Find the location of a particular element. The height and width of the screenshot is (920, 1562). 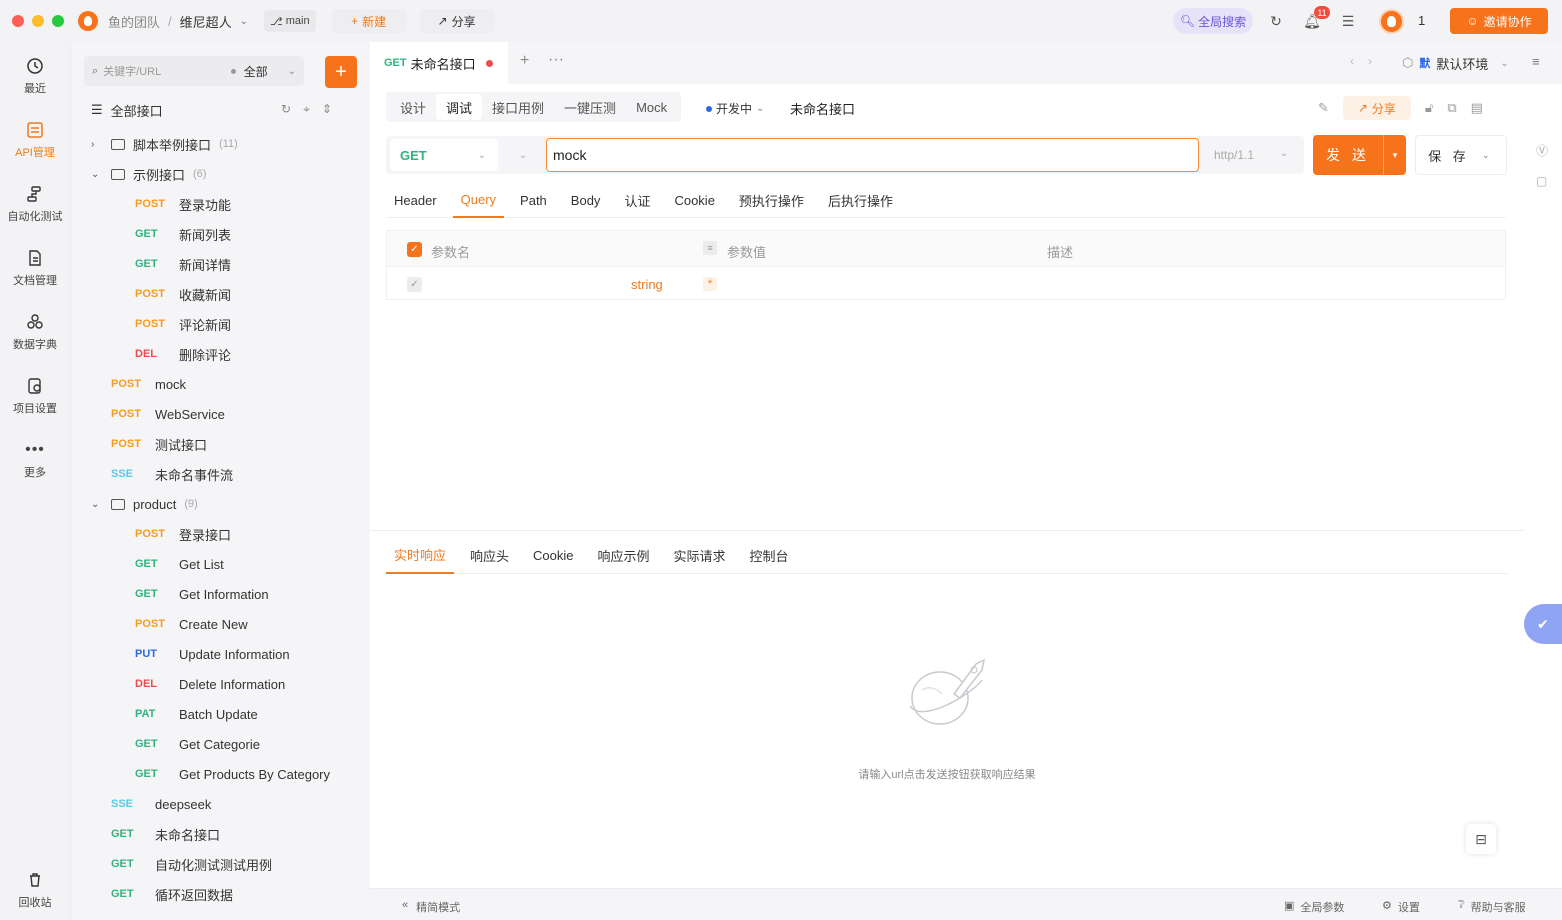

branch-selector: ⎇ main is located at coordinates (290, 21).